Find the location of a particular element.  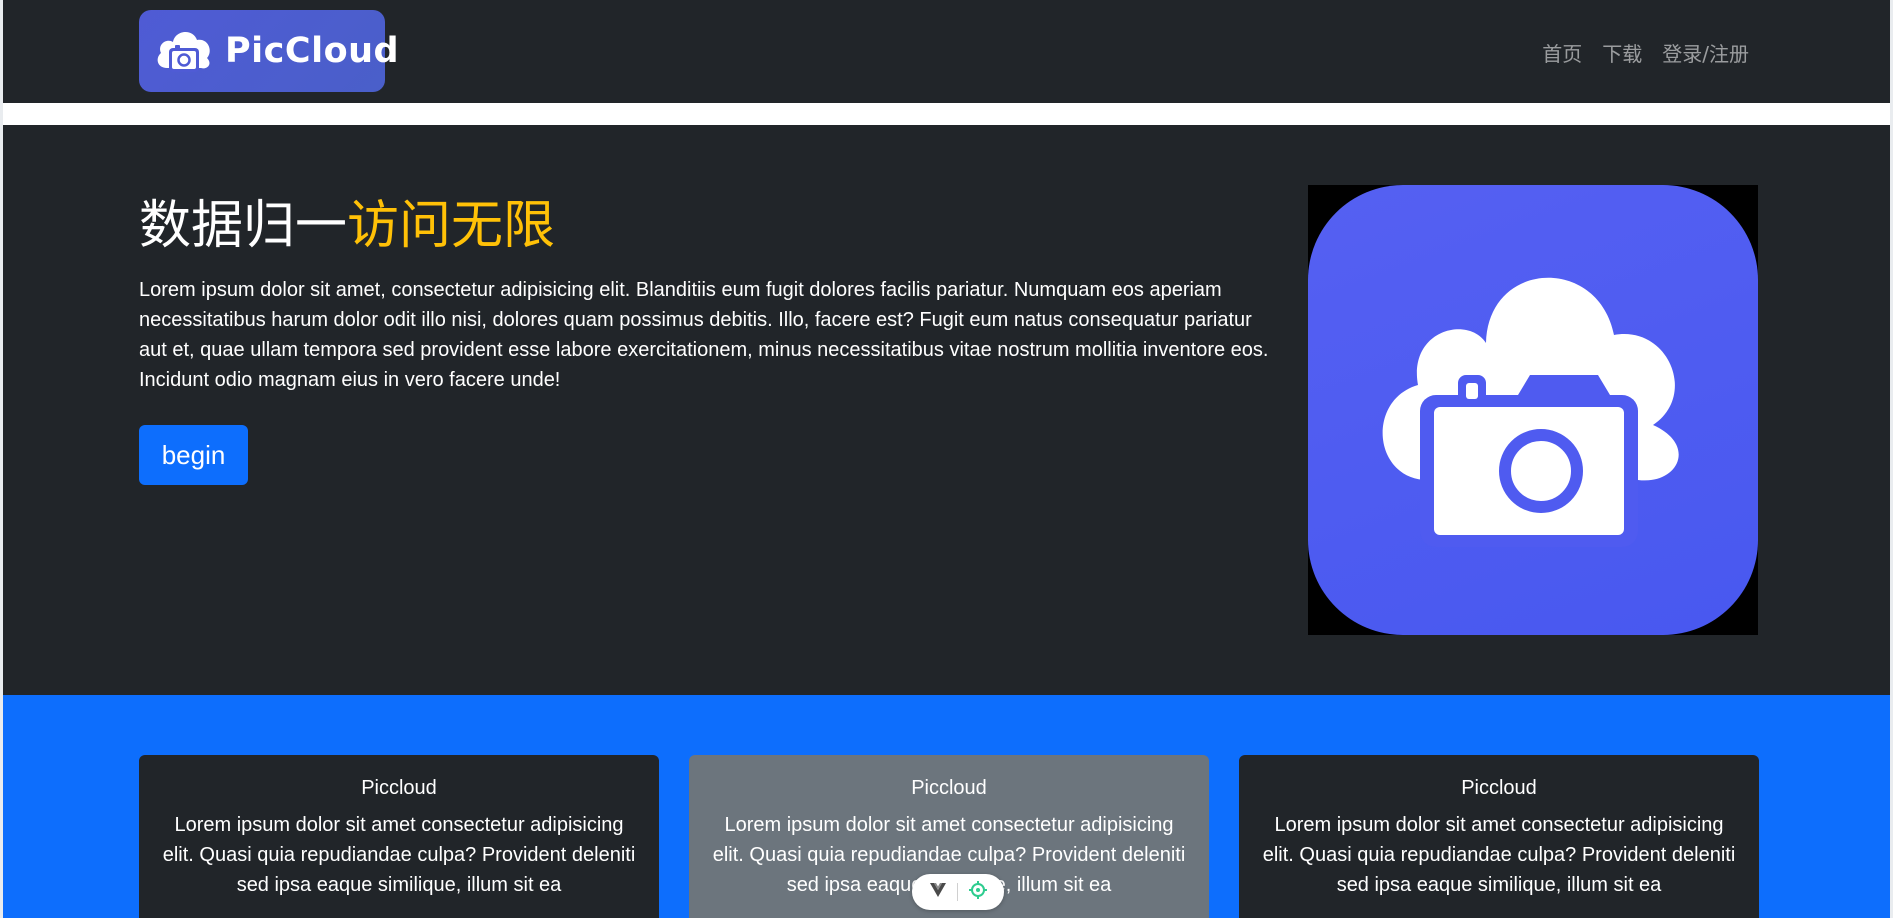

nav-link-home: 首页 is located at coordinates (1562, 52).